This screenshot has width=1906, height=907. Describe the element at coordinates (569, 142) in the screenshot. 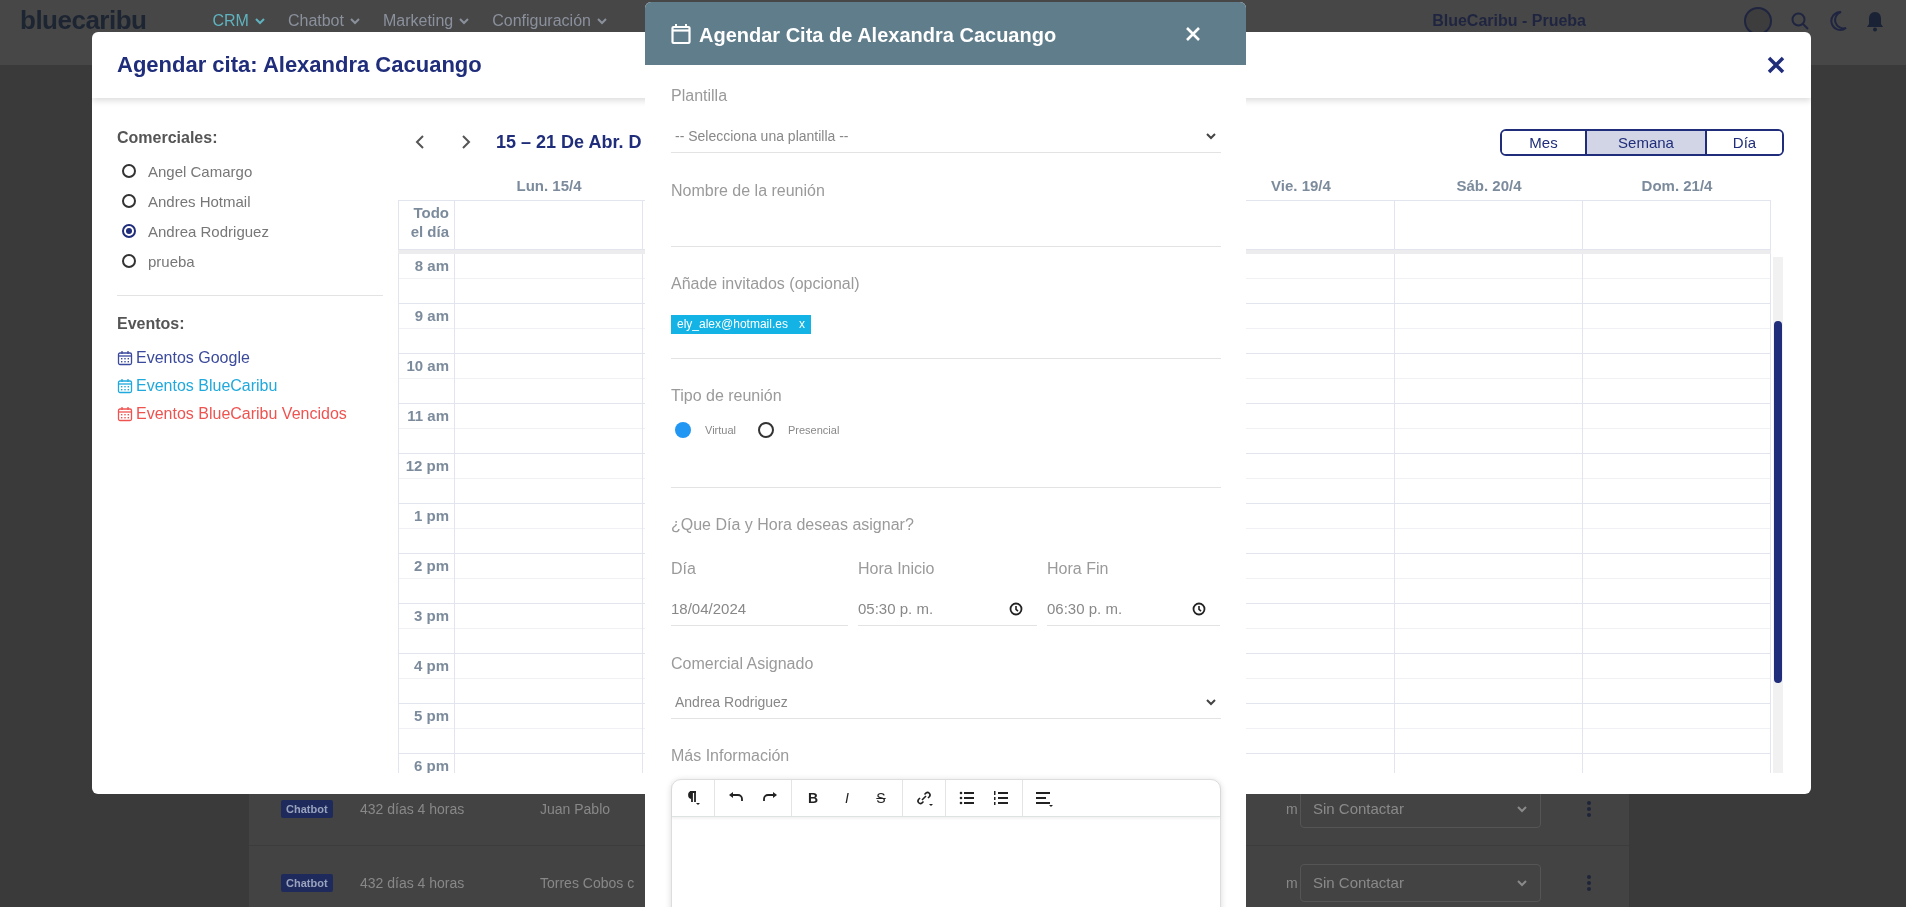

I see `date-range-title: 15 – 21 De Abr. D` at that location.